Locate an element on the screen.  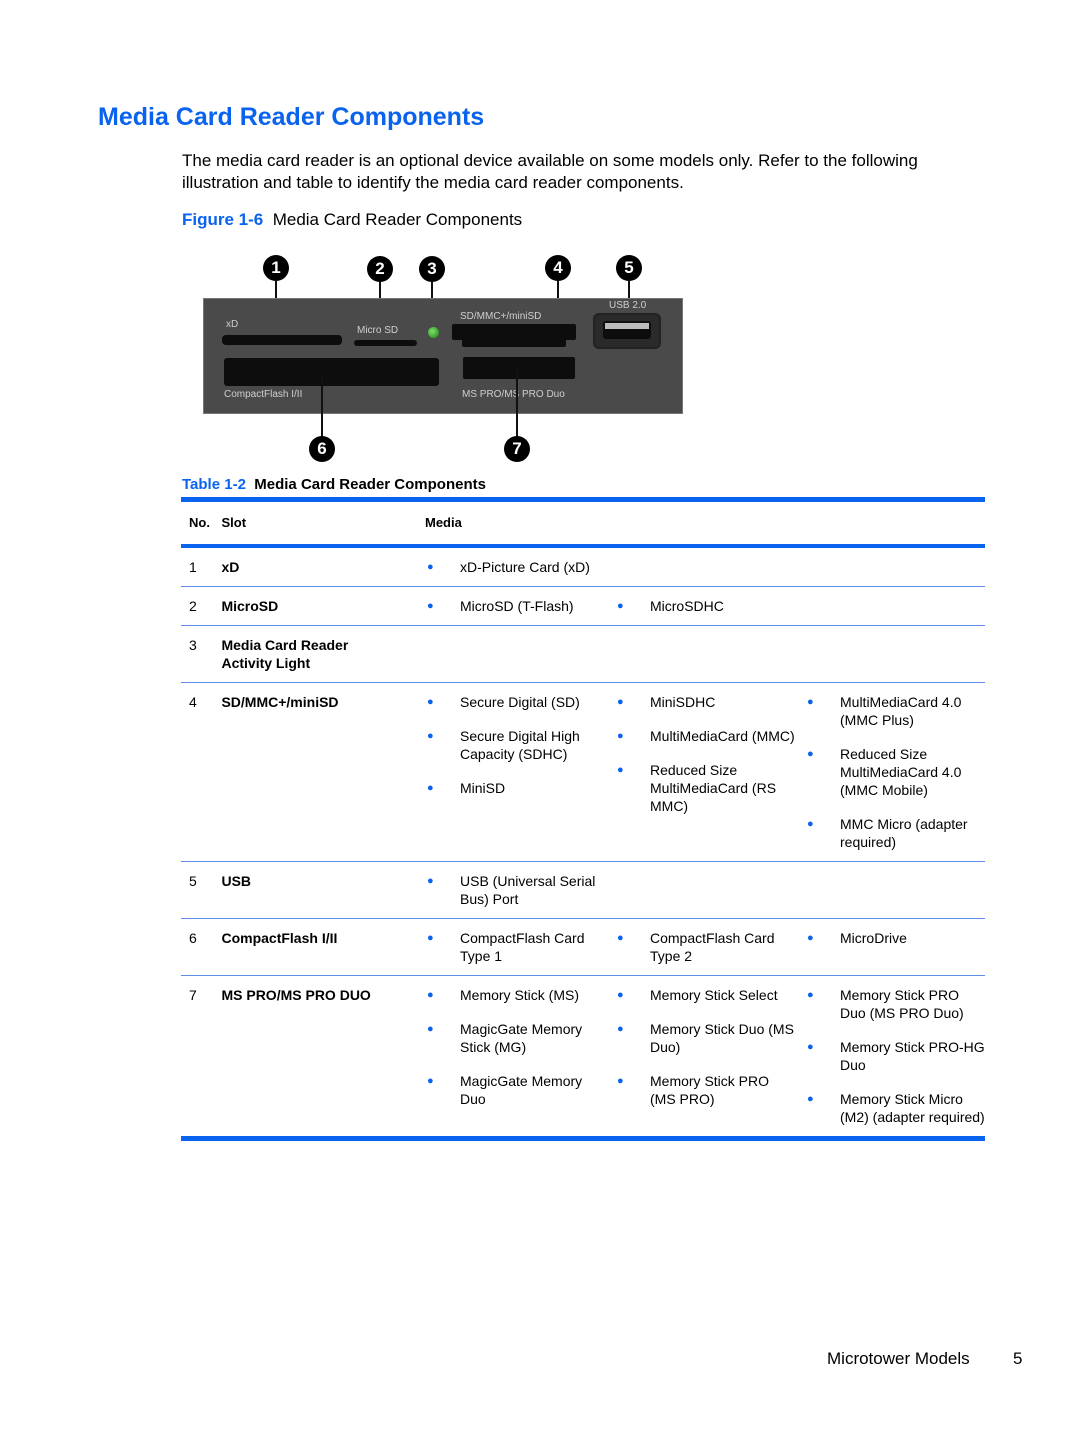
media-item: ● Memory Stick Duo (MS Duo) is located at coordinates (710, 1038).